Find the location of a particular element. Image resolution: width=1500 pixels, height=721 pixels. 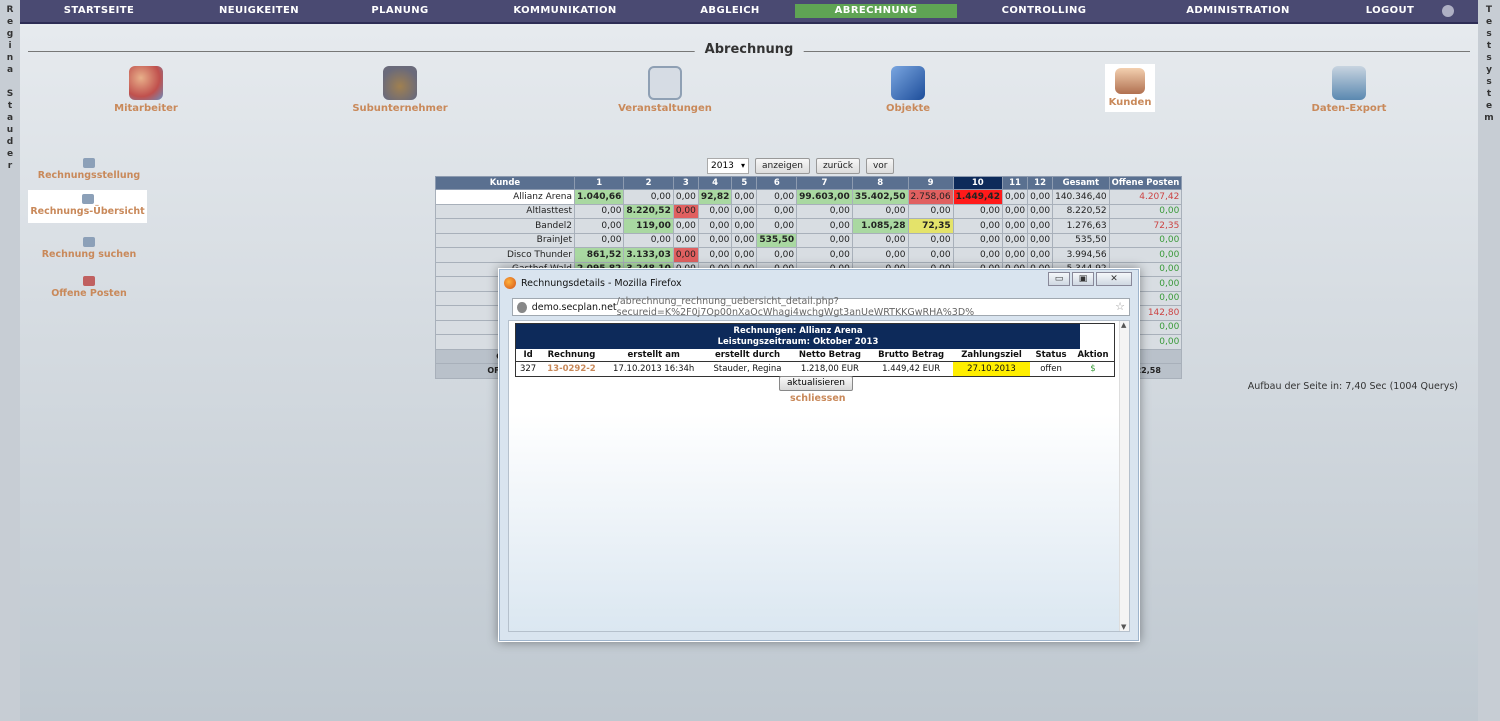

month-value: 72,35 is located at coordinates (930, 226).